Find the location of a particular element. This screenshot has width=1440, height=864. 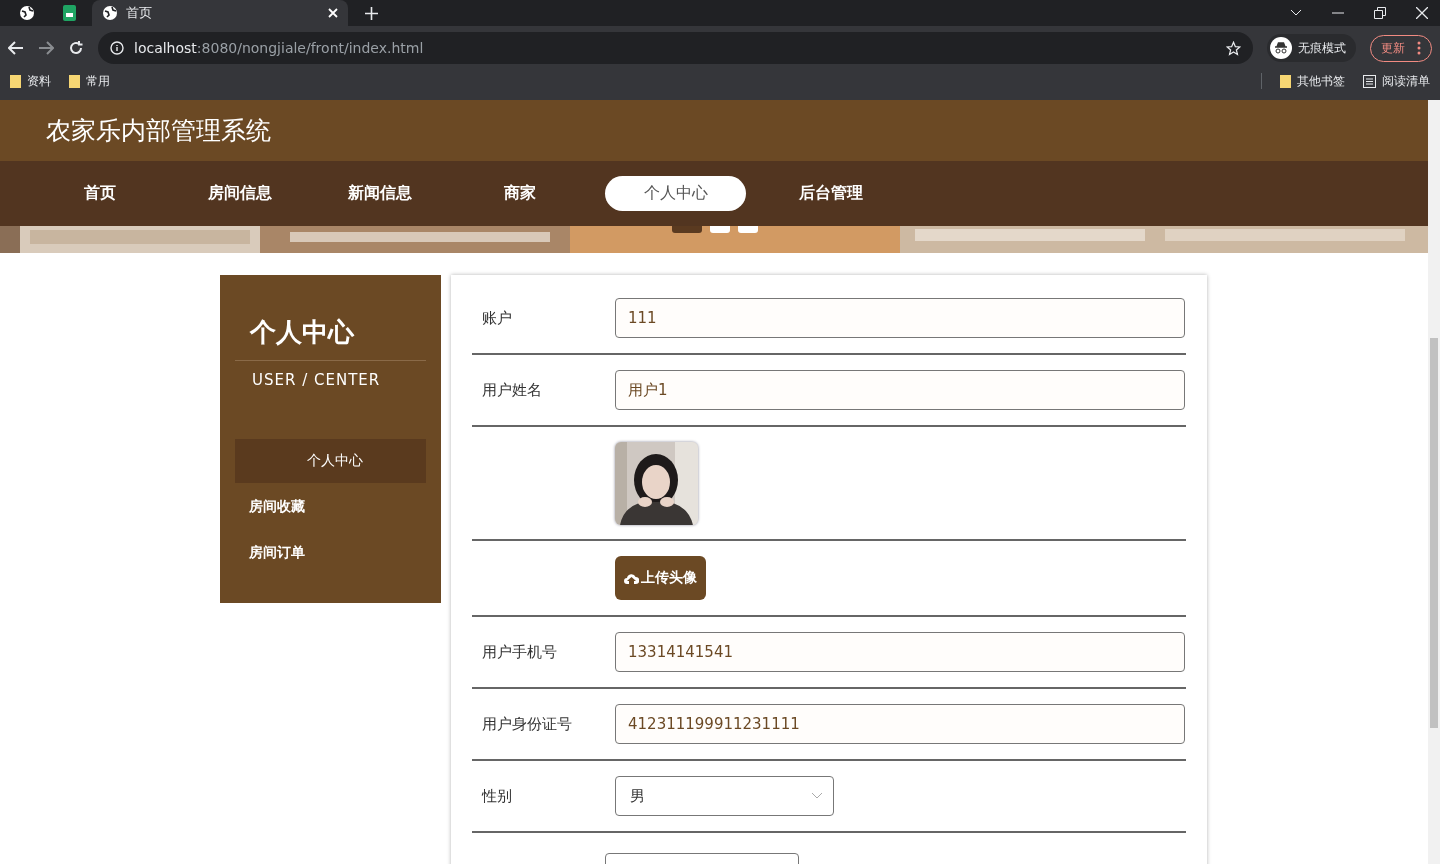

scrollbar is located at coordinates (1434, 482).